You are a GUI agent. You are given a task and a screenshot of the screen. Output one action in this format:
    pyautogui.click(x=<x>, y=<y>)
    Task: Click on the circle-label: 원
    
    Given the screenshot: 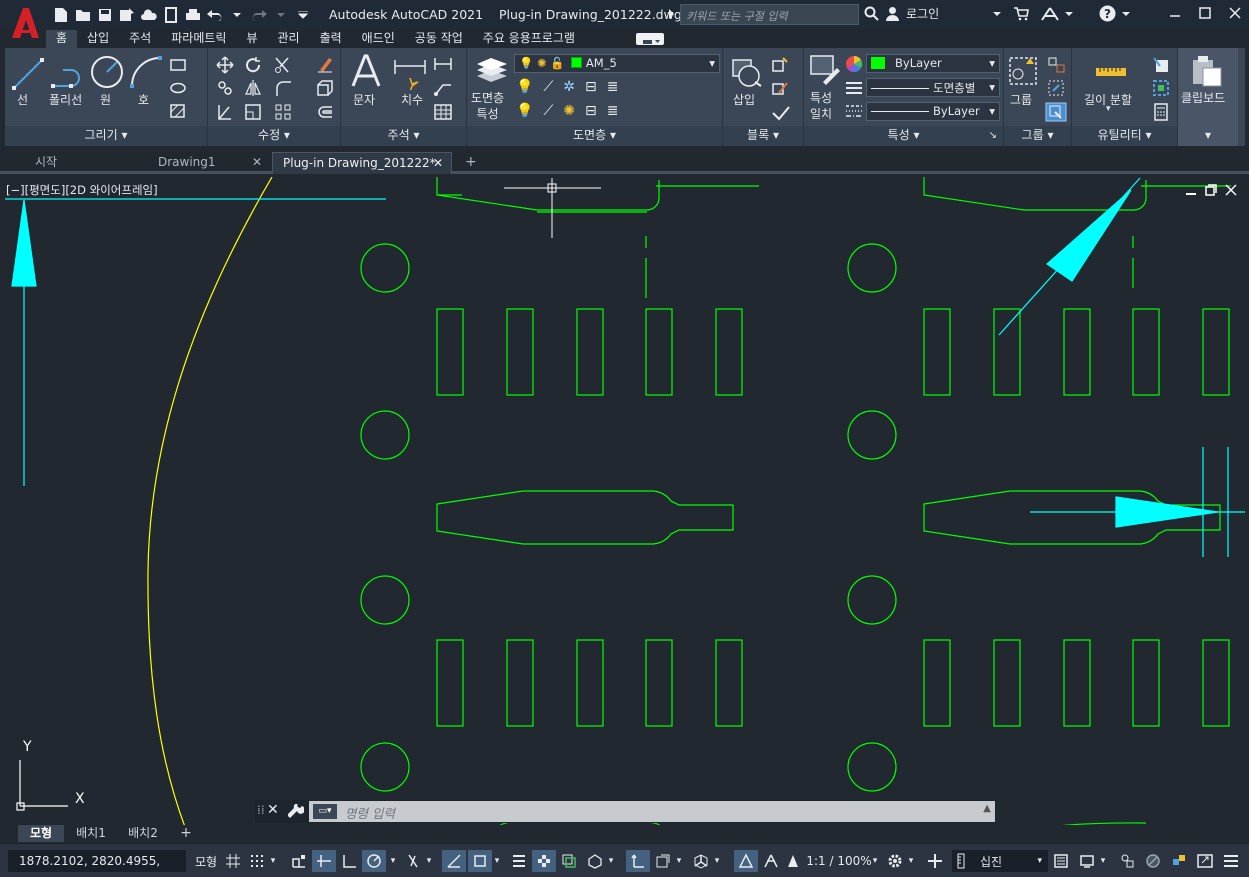 What is the action you would take?
    pyautogui.click(x=105, y=99)
    